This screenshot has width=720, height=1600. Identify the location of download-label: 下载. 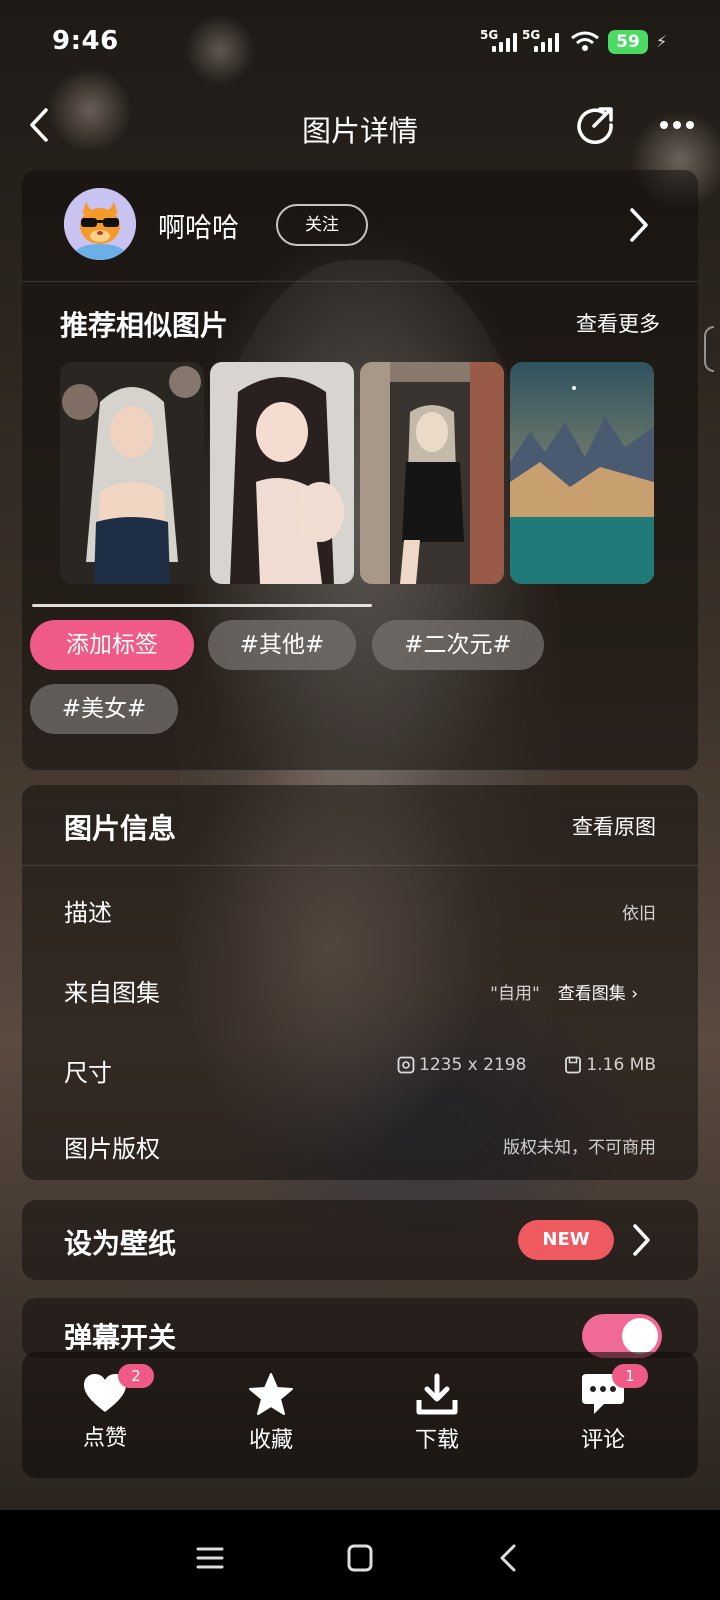
(436, 1440).